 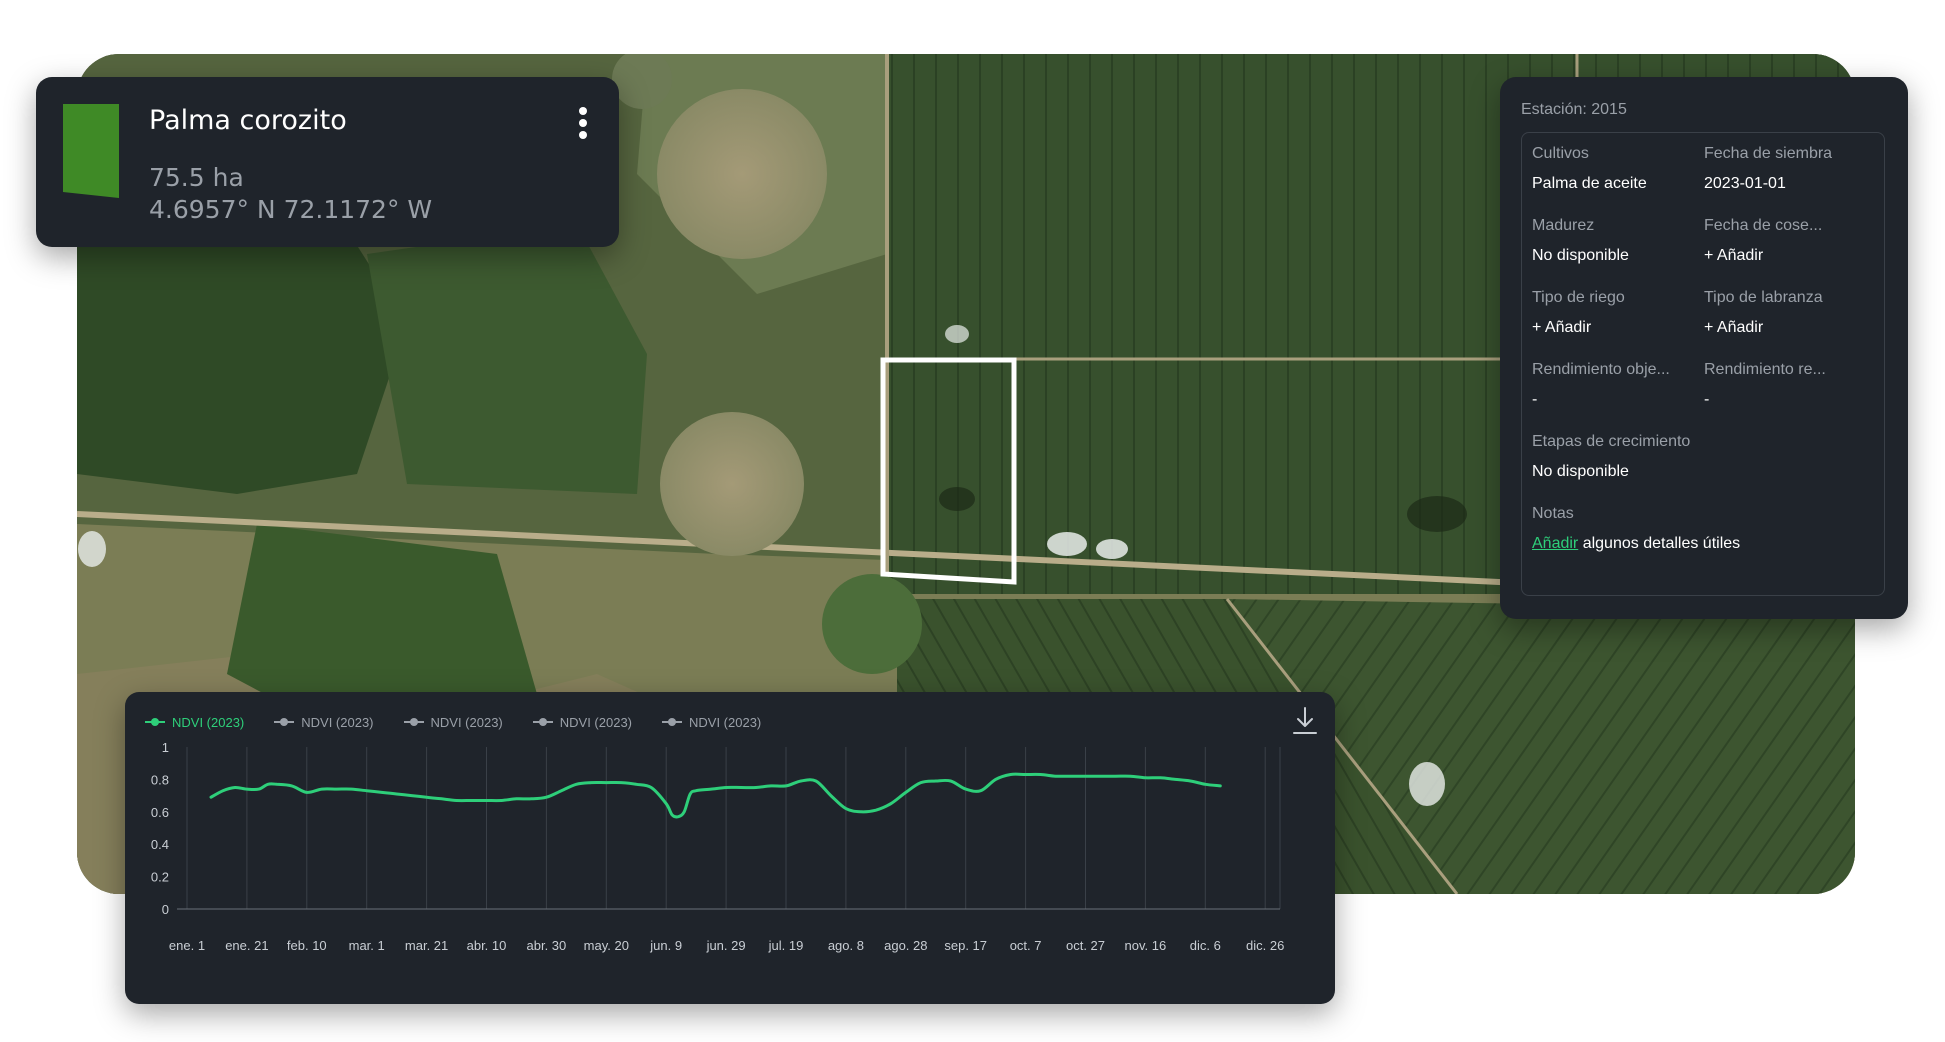 I want to click on x-tick-label: jun. 29, so click(x=726, y=945).